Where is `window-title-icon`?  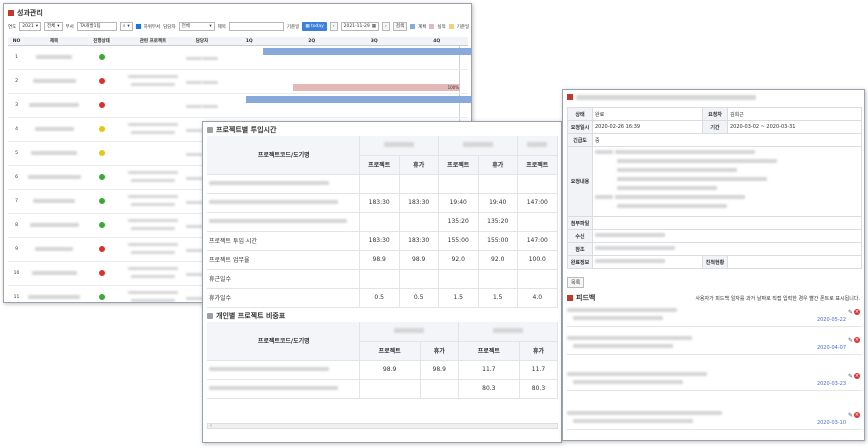 window-title-icon is located at coordinates (570, 97).